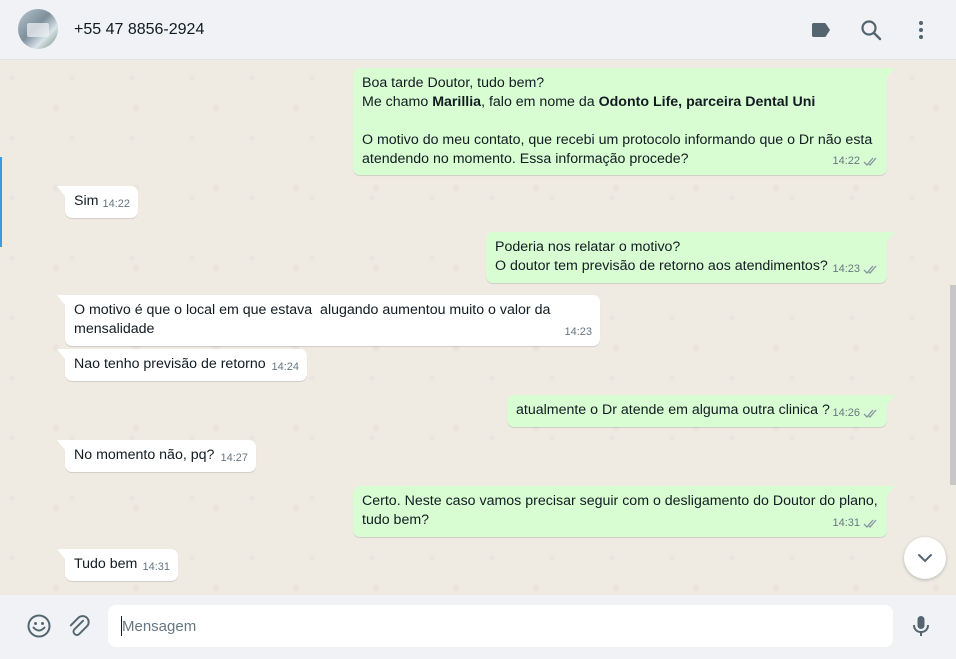  Describe the element at coordinates (39, 626) in the screenshot. I see `emoji-icon` at that location.